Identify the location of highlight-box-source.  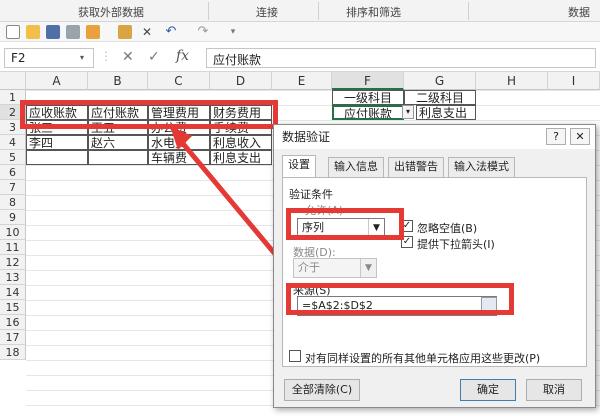
(400, 299).